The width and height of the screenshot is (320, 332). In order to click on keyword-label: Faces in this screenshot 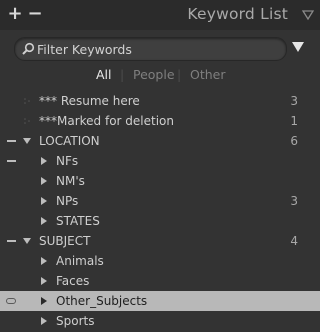, I will do `click(73, 281)`.